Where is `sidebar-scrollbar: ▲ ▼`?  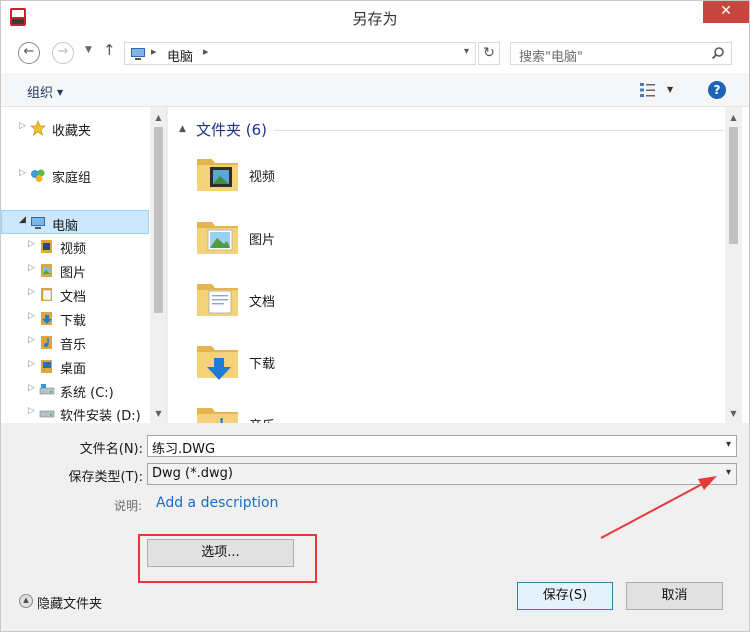 sidebar-scrollbar: ▲ ▼ is located at coordinates (158, 265).